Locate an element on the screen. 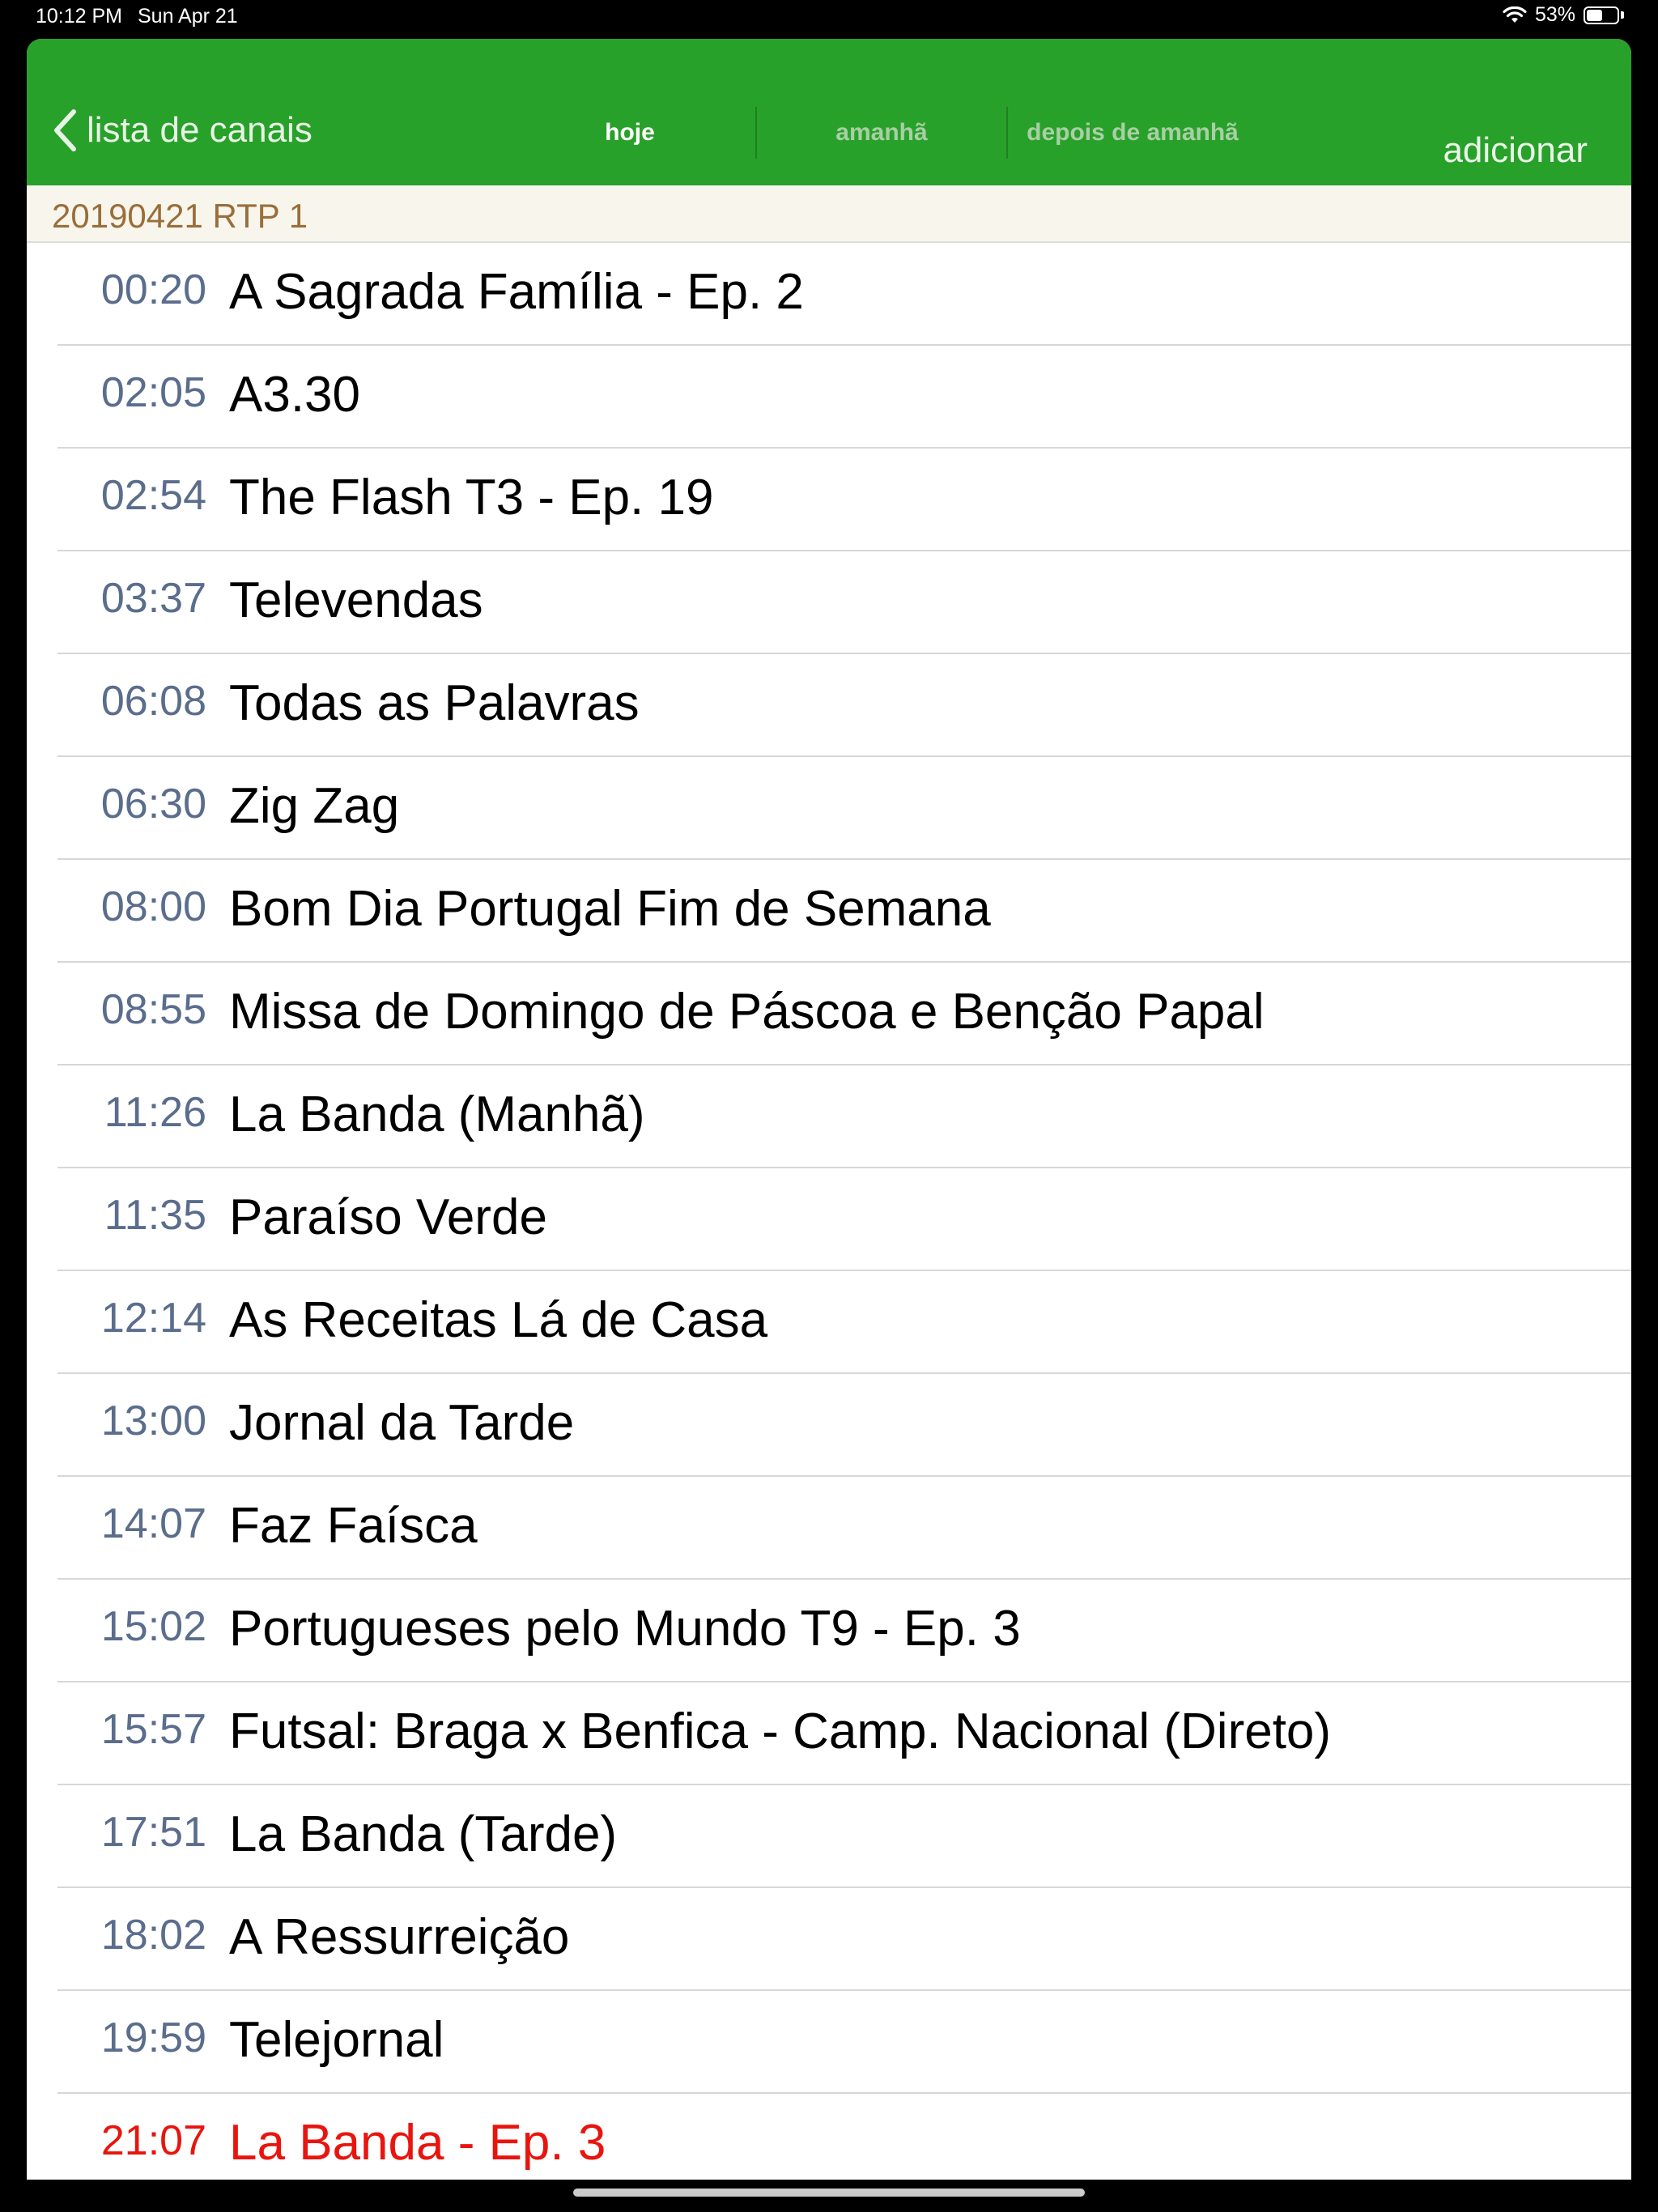 The height and width of the screenshot is (2212, 1658). back-button: lista de canais is located at coordinates (181, 130).